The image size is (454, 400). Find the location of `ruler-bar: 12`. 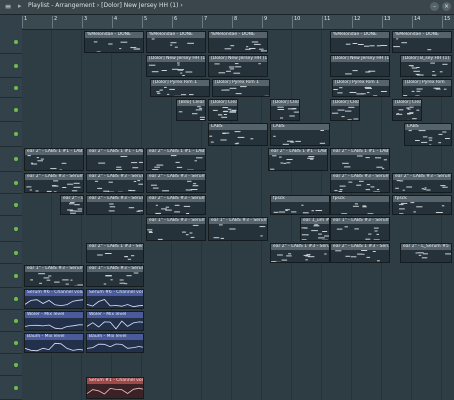

ruler-bar: 12 is located at coordinates (367, 22).